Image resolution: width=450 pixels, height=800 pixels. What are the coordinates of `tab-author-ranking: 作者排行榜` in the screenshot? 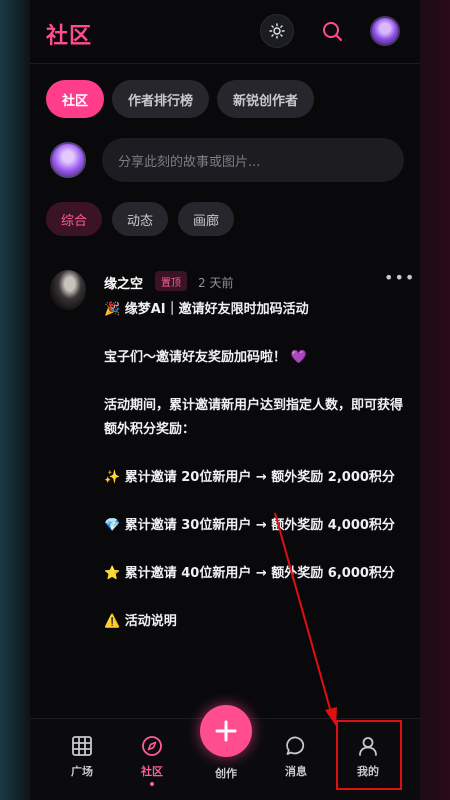 It's located at (161, 99).